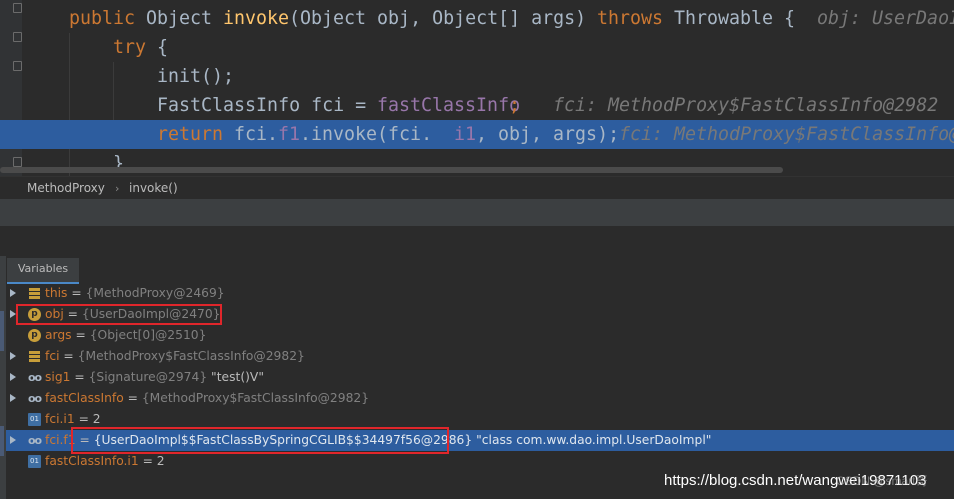 Image resolution: width=954 pixels, height=499 pixels. Describe the element at coordinates (260, 440) in the screenshot. I see `highlight-box-f1` at that location.